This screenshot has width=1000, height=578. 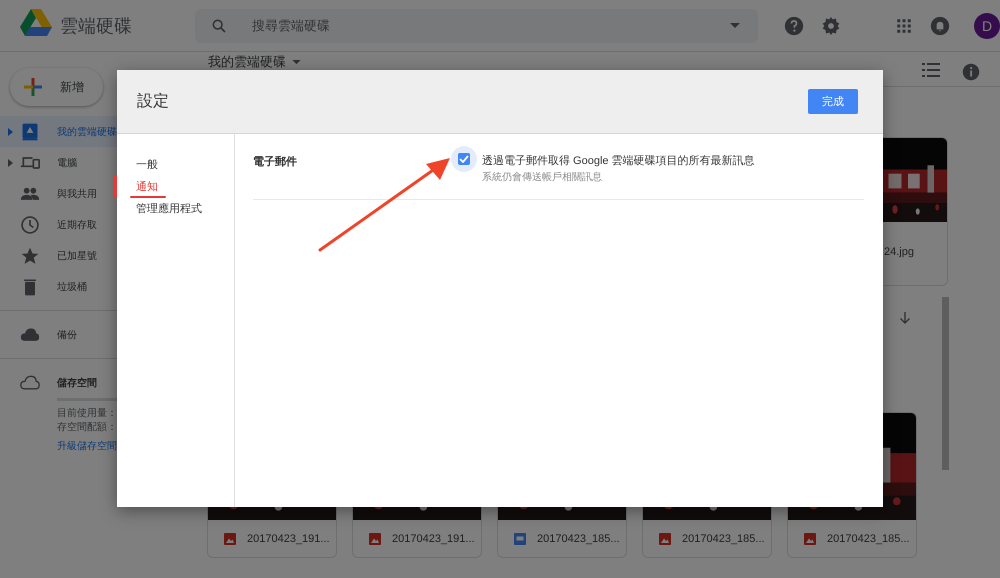 I want to click on checkmark-icon, so click(x=464, y=159).